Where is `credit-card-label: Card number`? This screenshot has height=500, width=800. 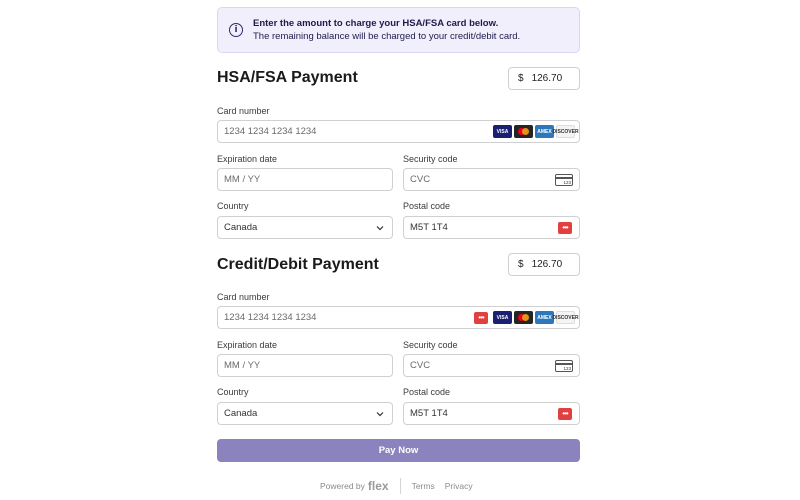
credit-card-label: Card number is located at coordinates (243, 297).